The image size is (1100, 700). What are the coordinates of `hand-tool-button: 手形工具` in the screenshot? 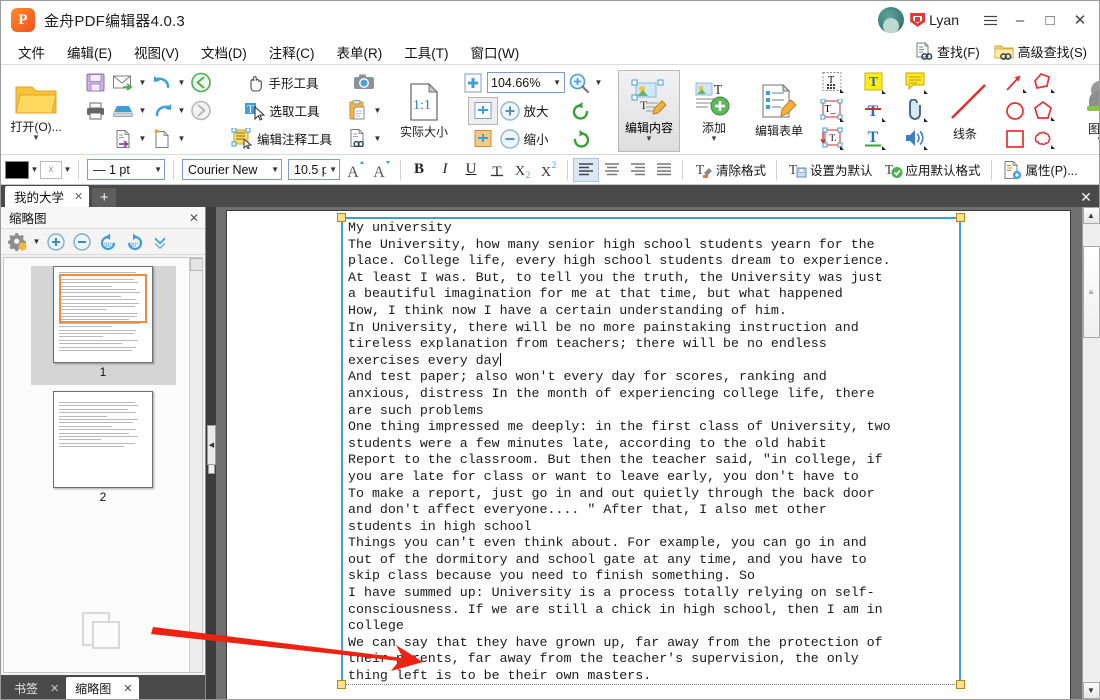 It's located at (283, 83).